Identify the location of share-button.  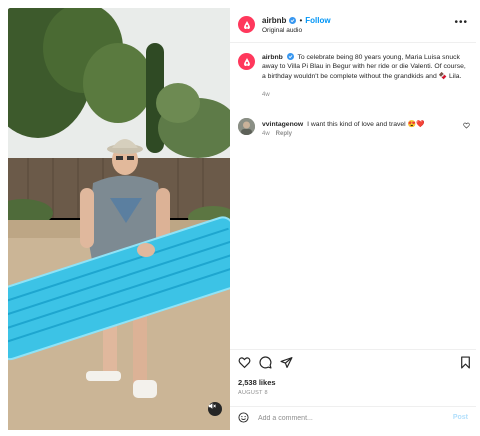
(286, 363).